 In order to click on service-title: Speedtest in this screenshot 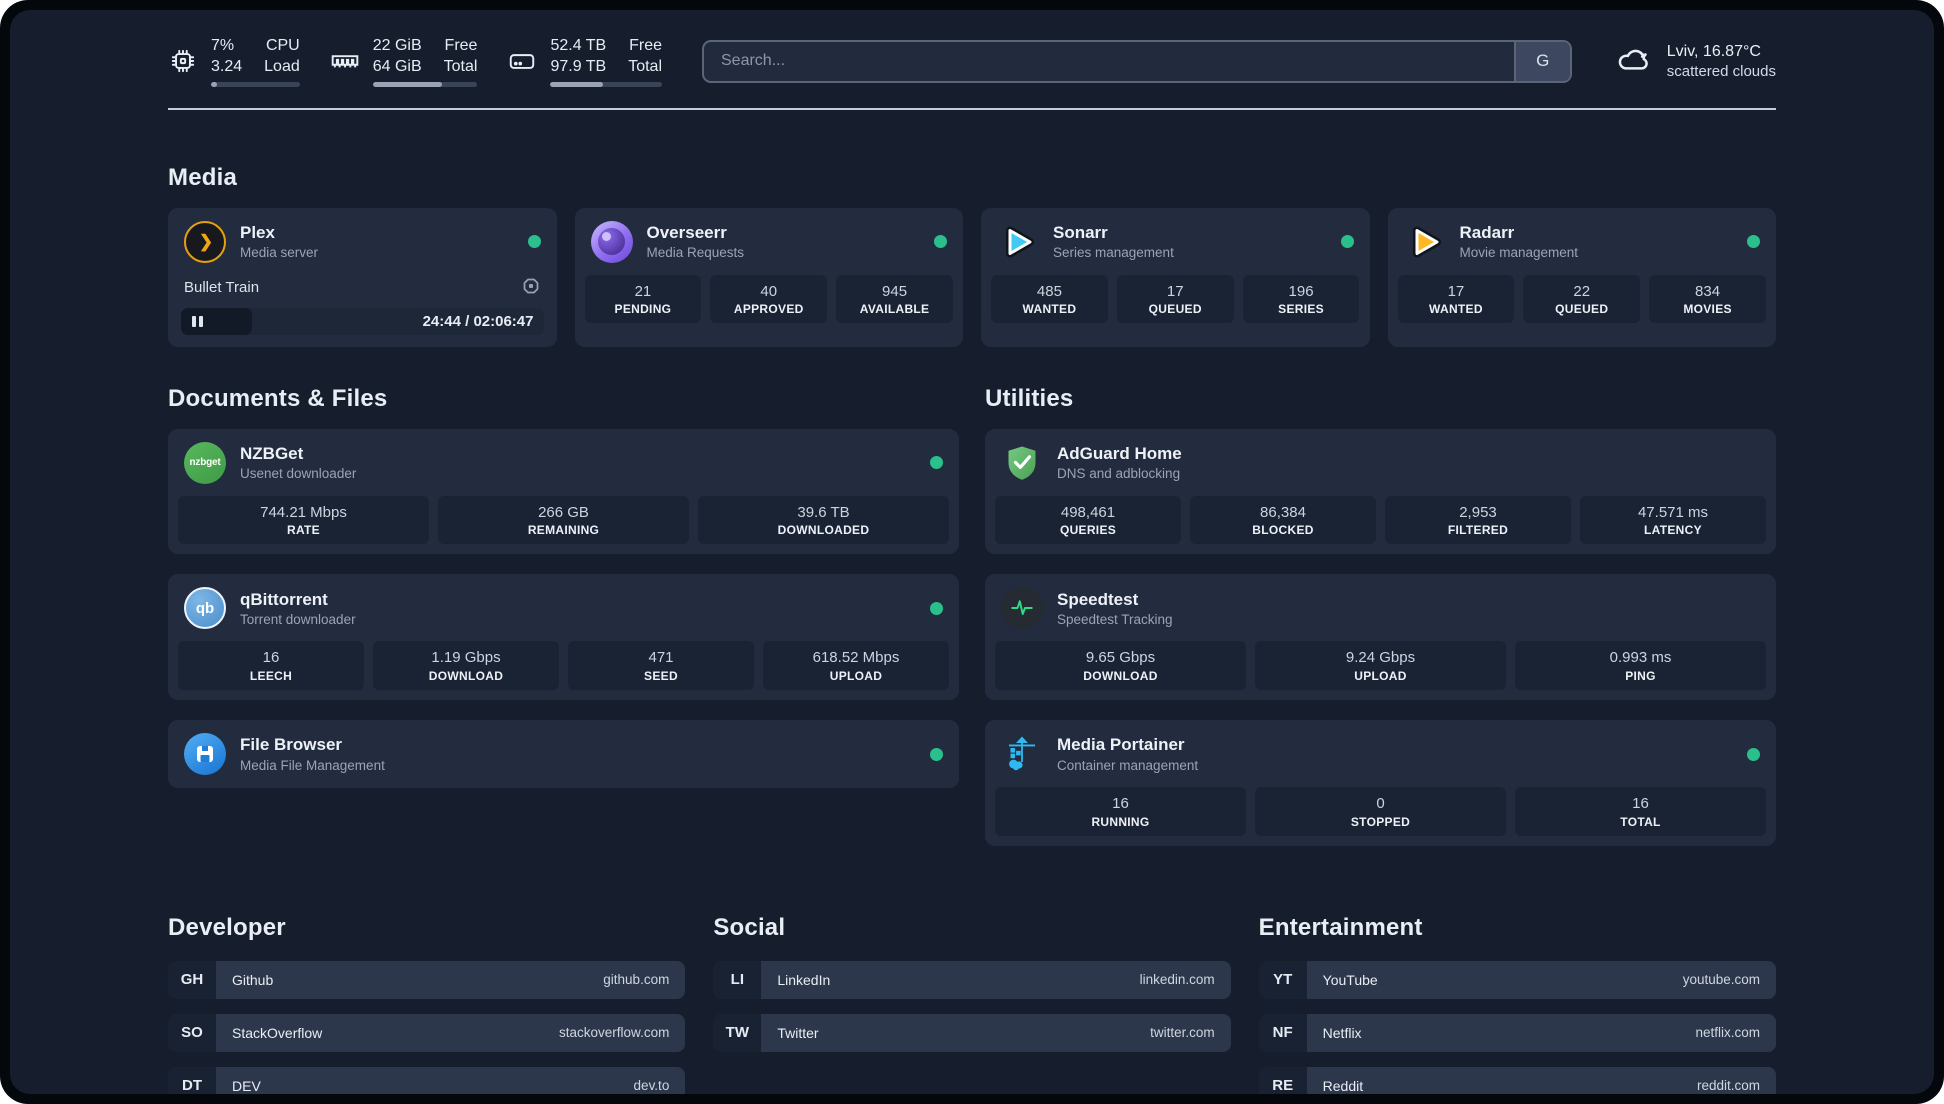, I will do `click(1098, 599)`.